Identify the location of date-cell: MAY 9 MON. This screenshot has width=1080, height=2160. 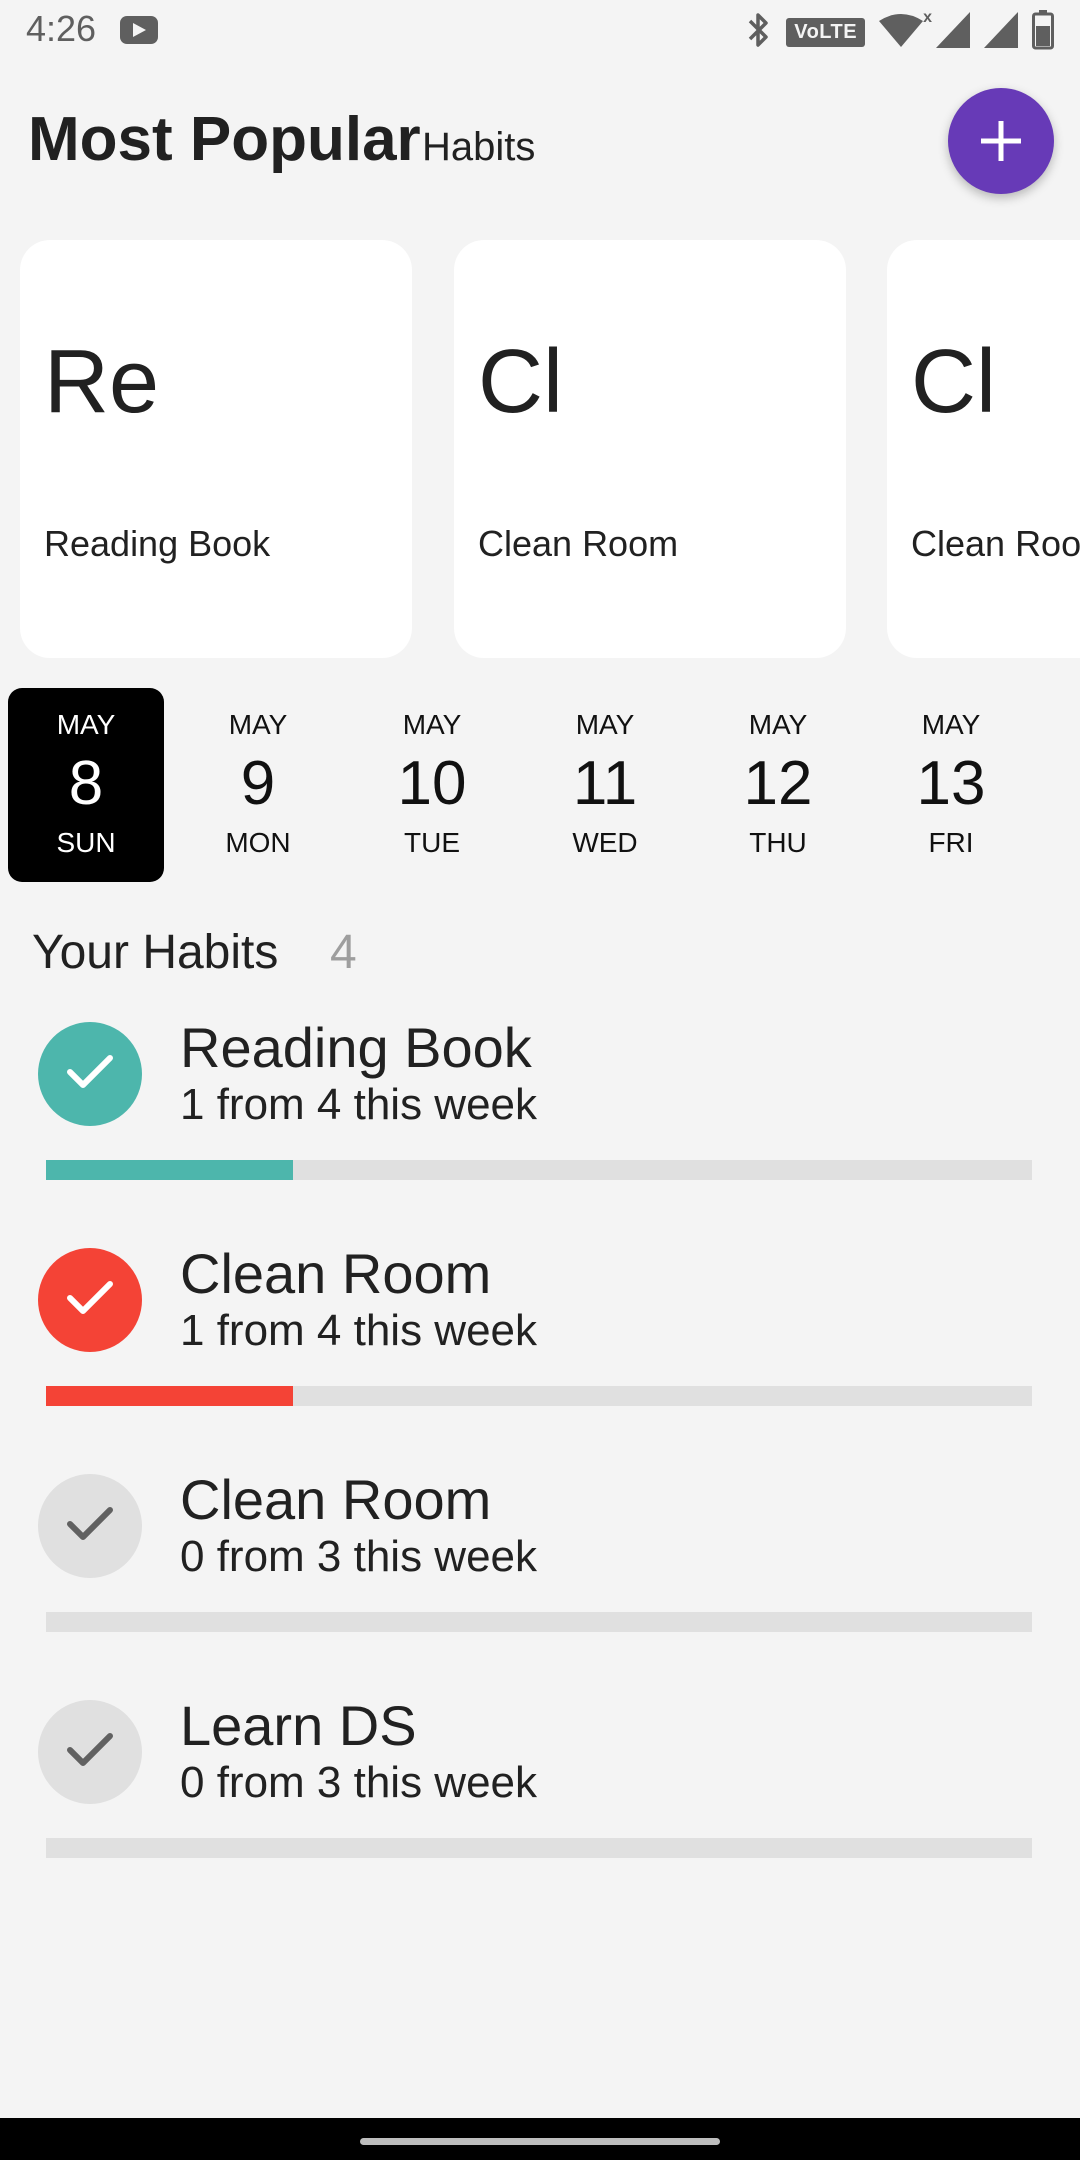
(258, 785).